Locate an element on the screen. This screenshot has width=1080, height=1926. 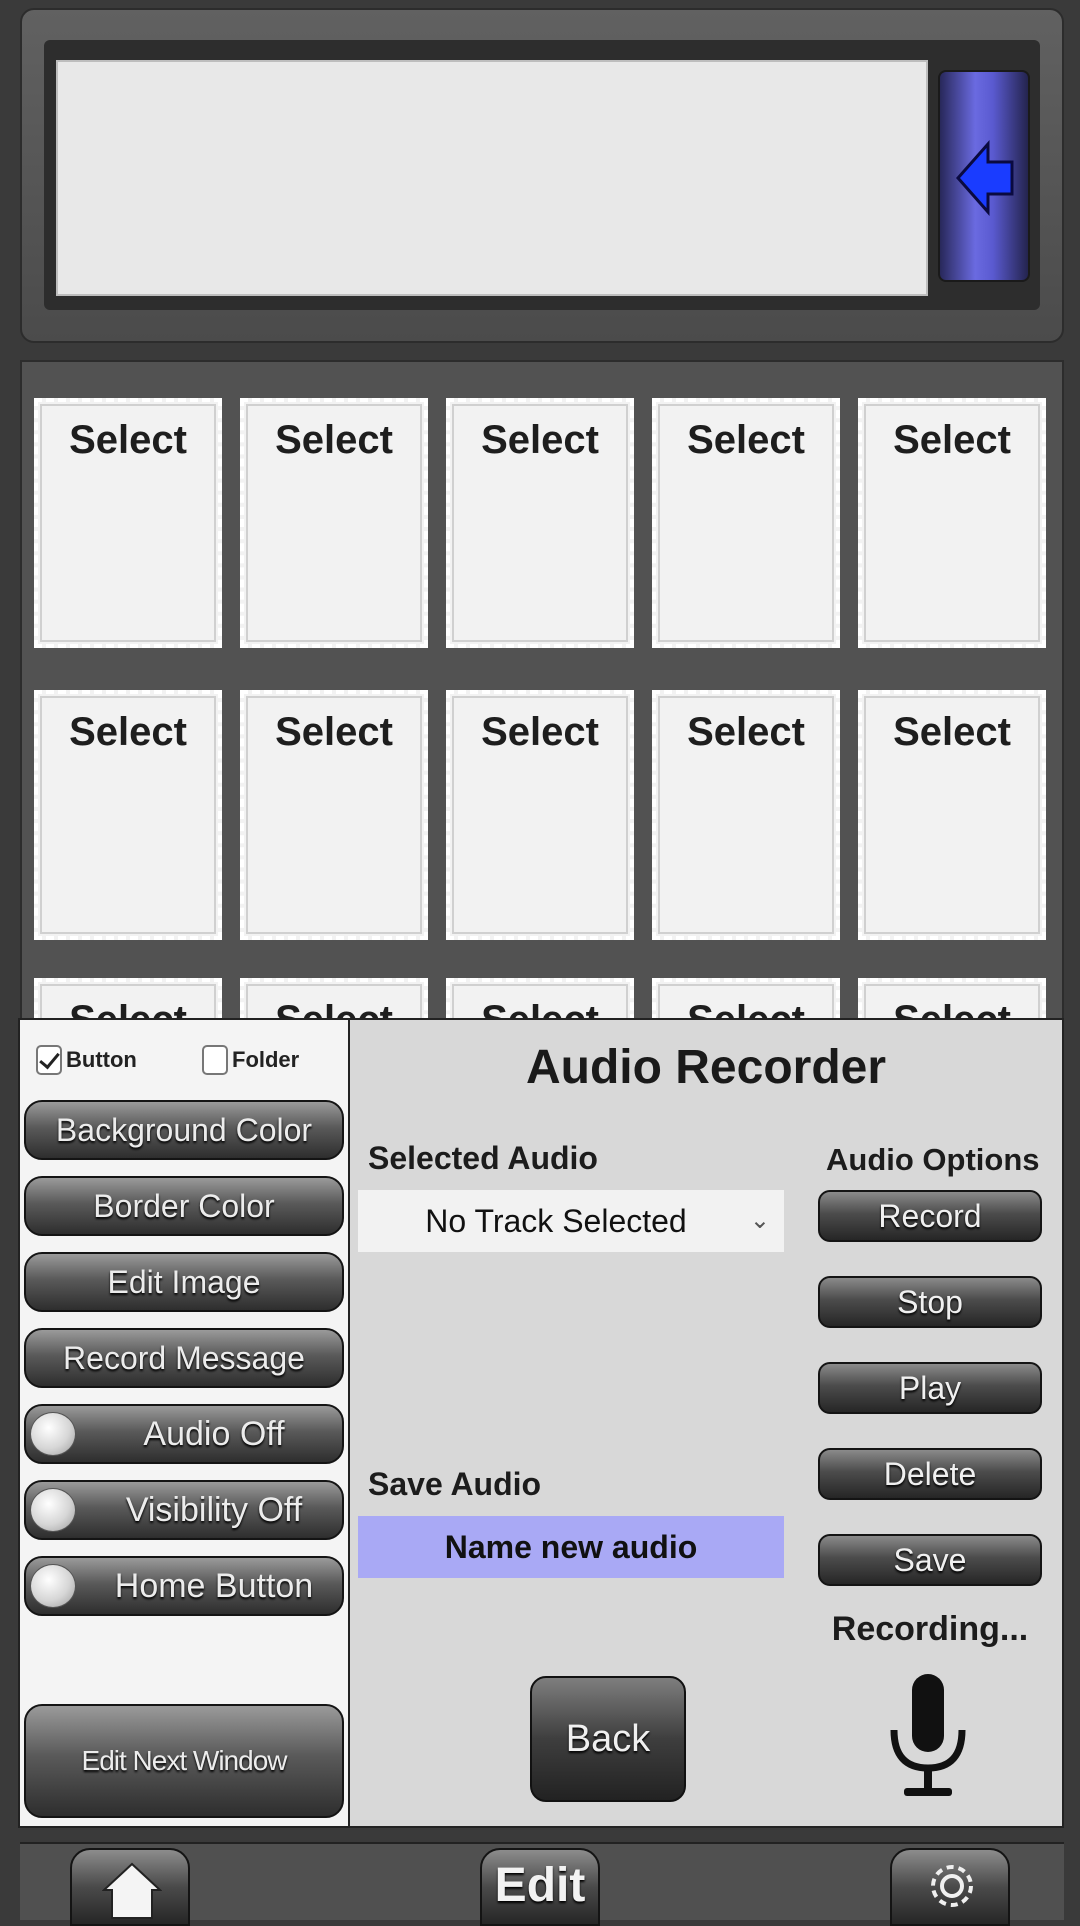
audio-recorder-title: Audio Recorder is located at coordinates (706, 1067).